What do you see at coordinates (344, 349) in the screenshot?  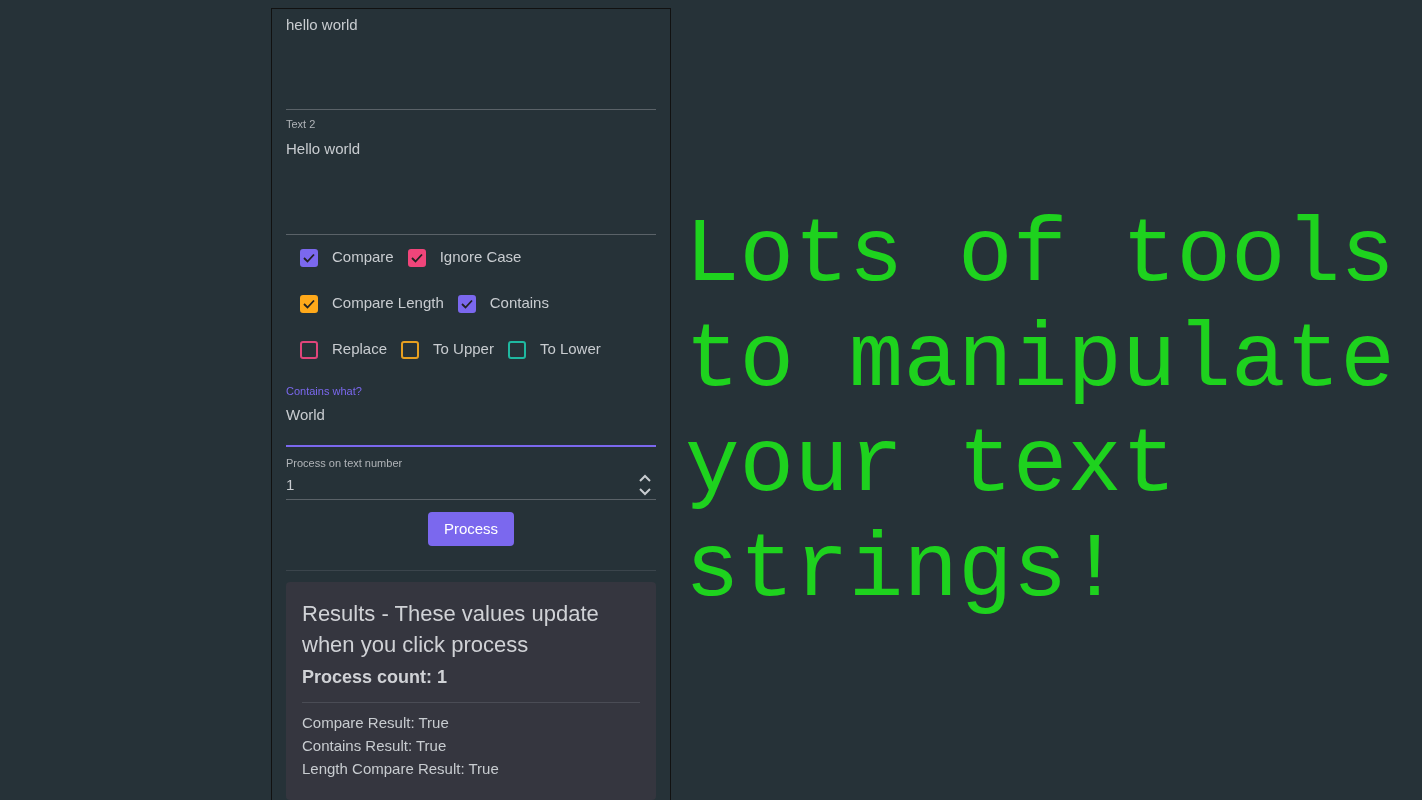 I see `checkbox-option: Replace` at bounding box center [344, 349].